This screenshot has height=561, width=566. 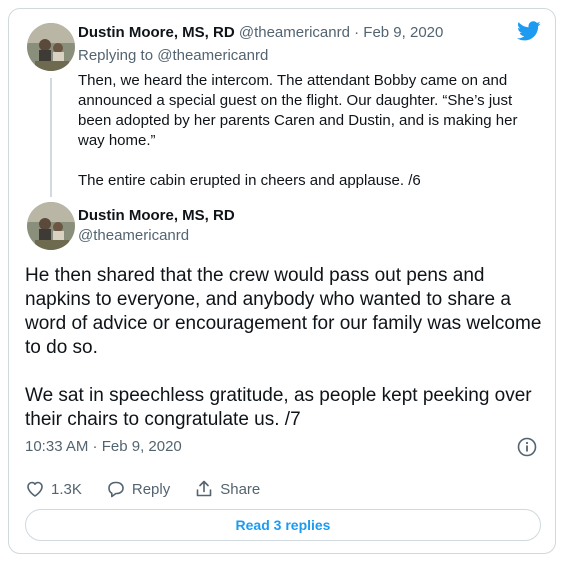 I want to click on reply-bubble-icon, so click(x=116, y=489).